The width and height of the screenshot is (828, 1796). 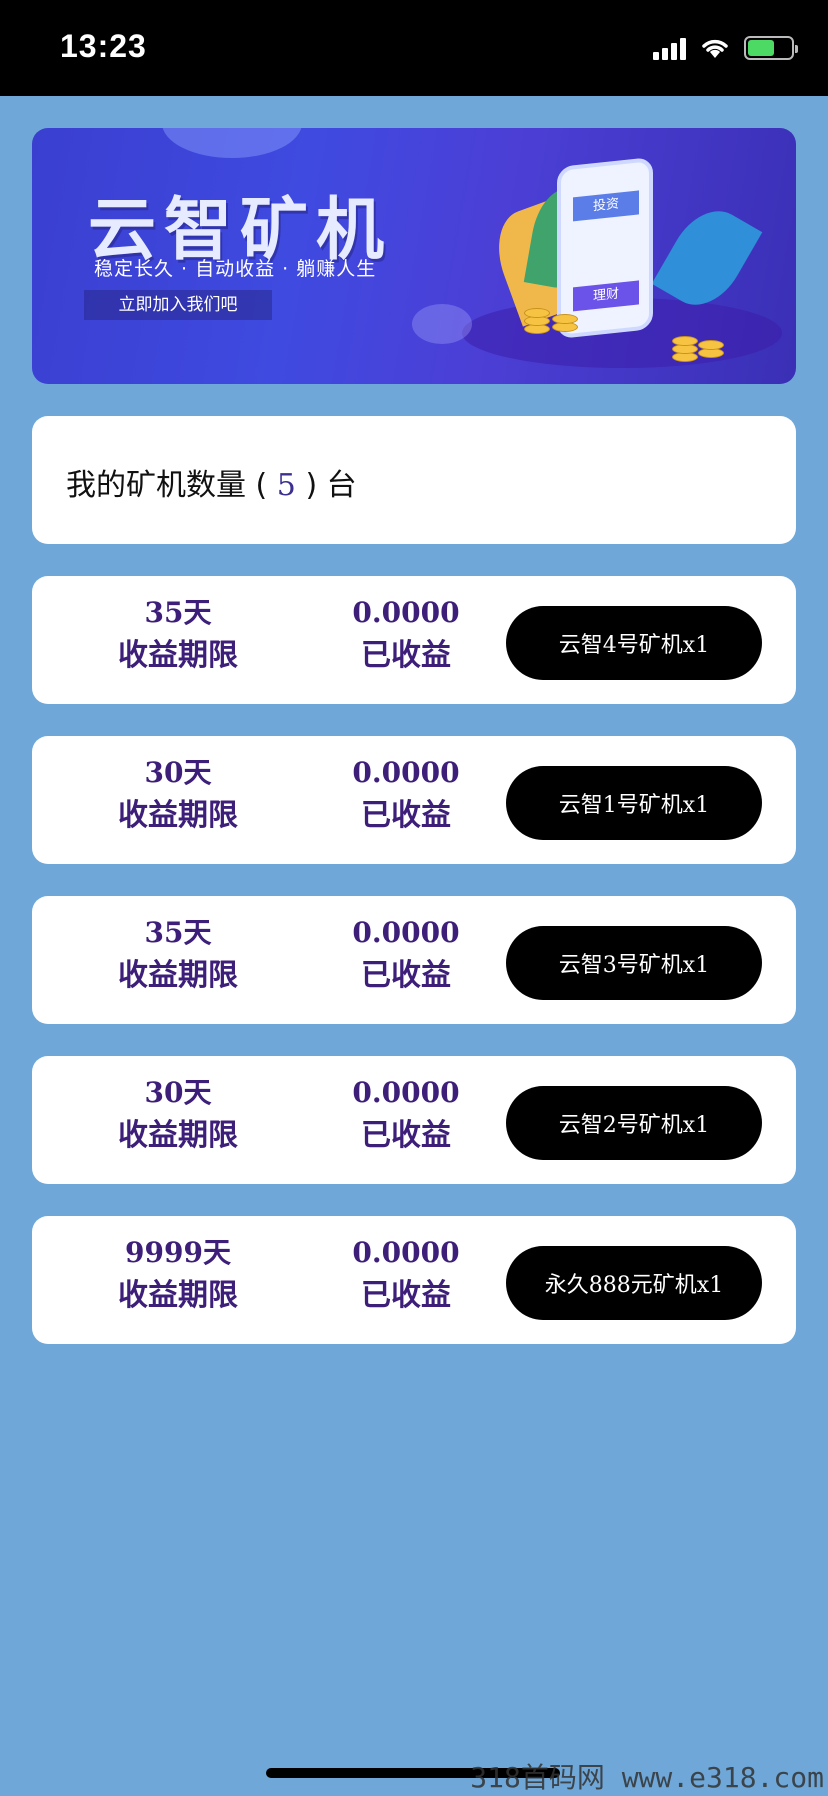 I want to click on machine-card: 30天 收益期限 0.0000 已收益 云智1号矿机x1, so click(x=414, y=800).